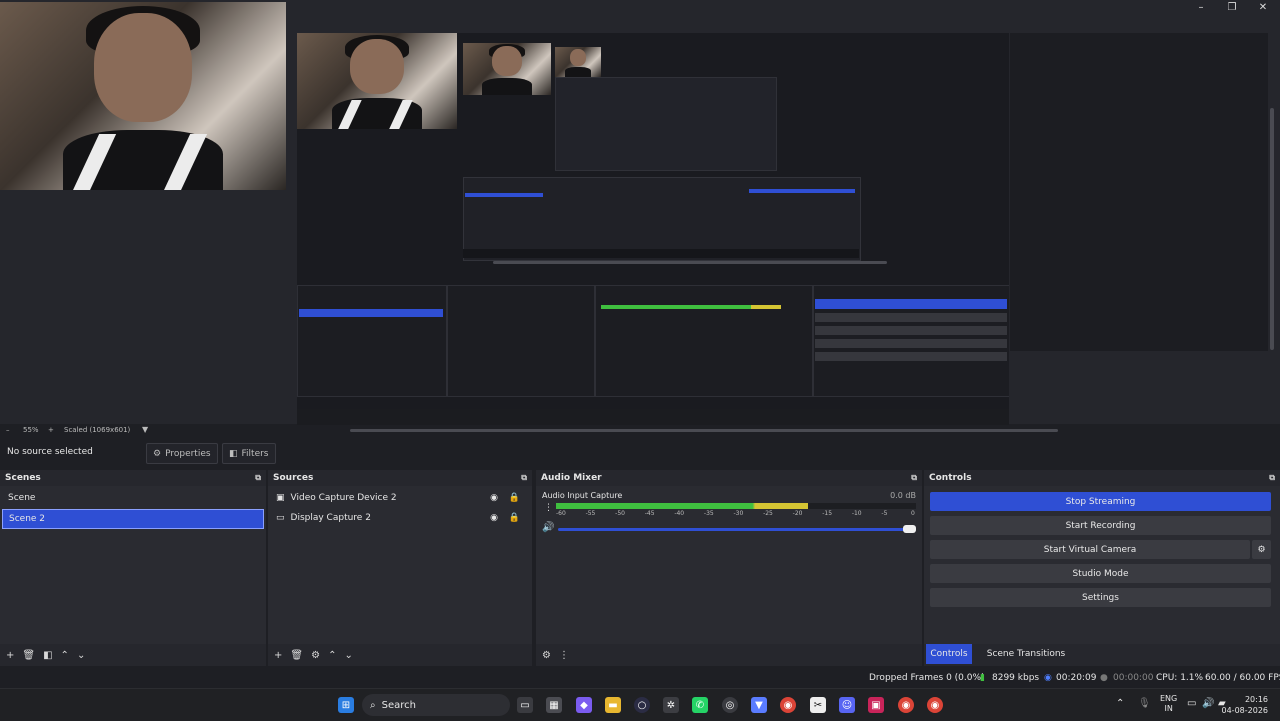  I want to click on meter-tick-label: -60, so click(561, 513).